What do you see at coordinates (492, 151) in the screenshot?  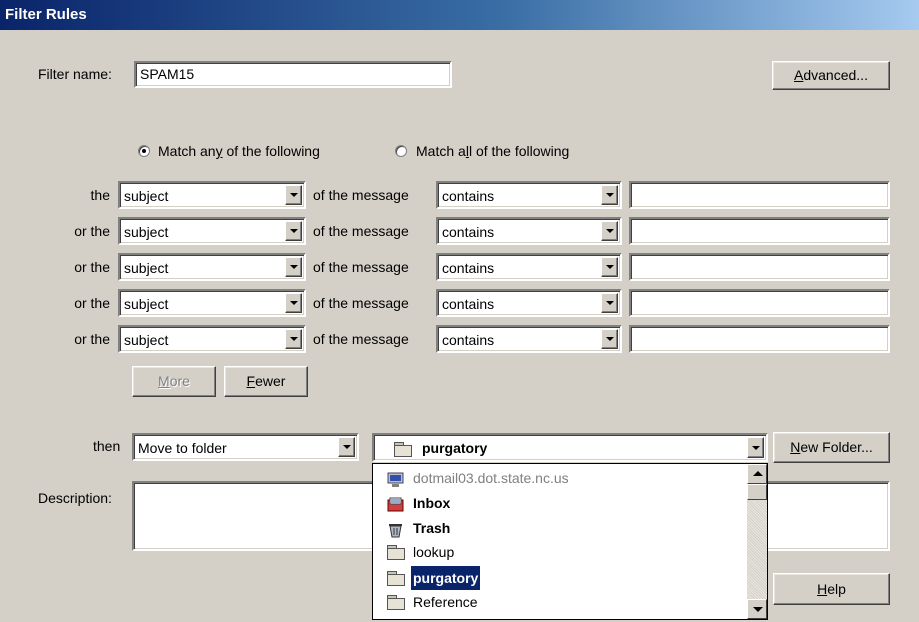 I see `match-all-label: Match all of the following` at bounding box center [492, 151].